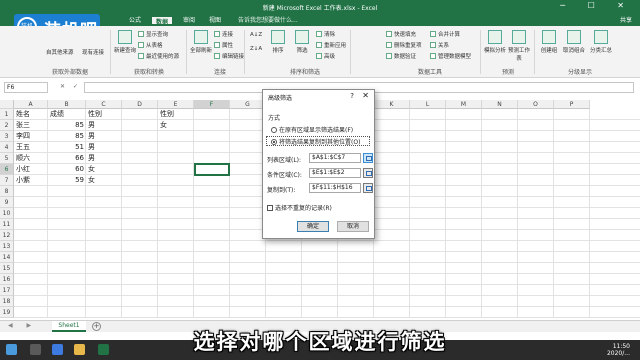  I want to click on unique-records-checkbox: 选择不重复的记录(R), so click(299, 207).